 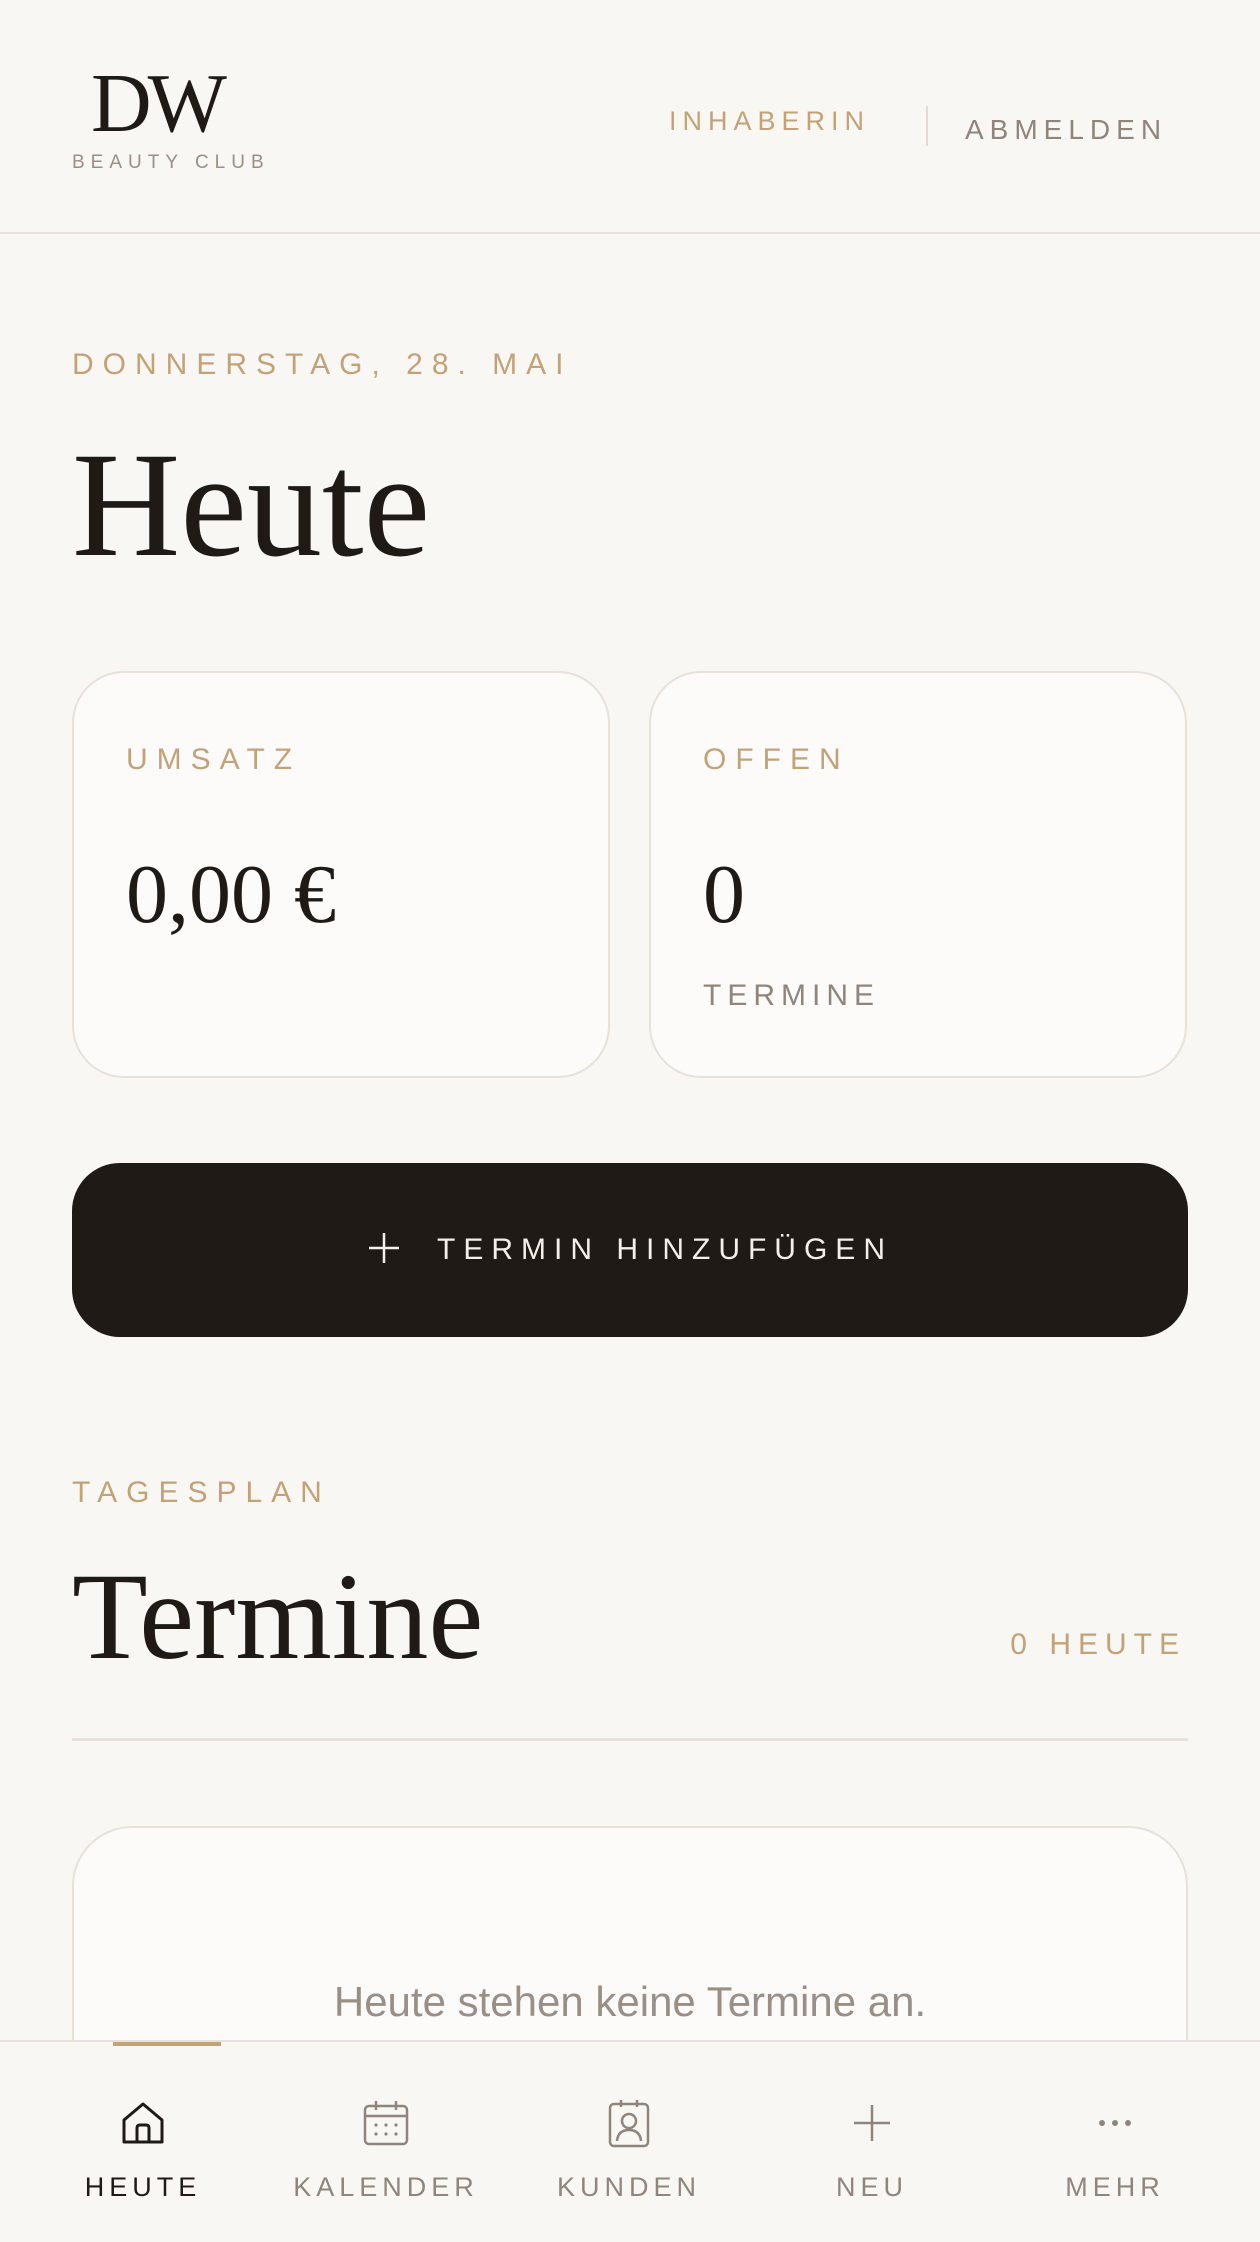 What do you see at coordinates (791, 995) in the screenshot?
I see `open-sublabel: TERMINE` at bounding box center [791, 995].